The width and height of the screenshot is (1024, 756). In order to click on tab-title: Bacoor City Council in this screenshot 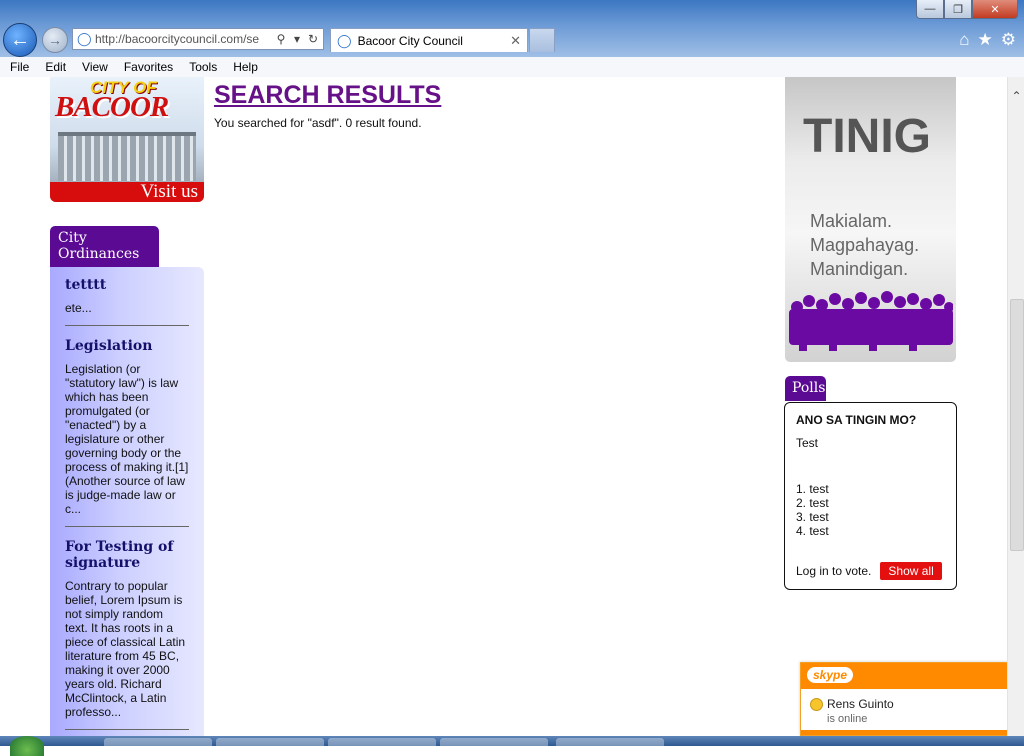, I will do `click(410, 40)`.